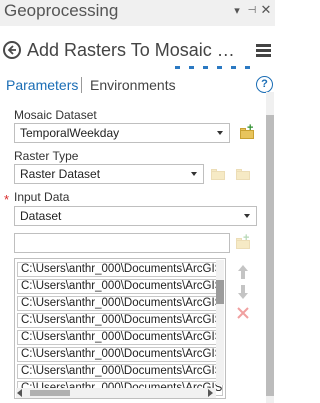 The height and width of the screenshot is (403, 320). I want to click on auto-hide-icon: ⊣, so click(252, 11).